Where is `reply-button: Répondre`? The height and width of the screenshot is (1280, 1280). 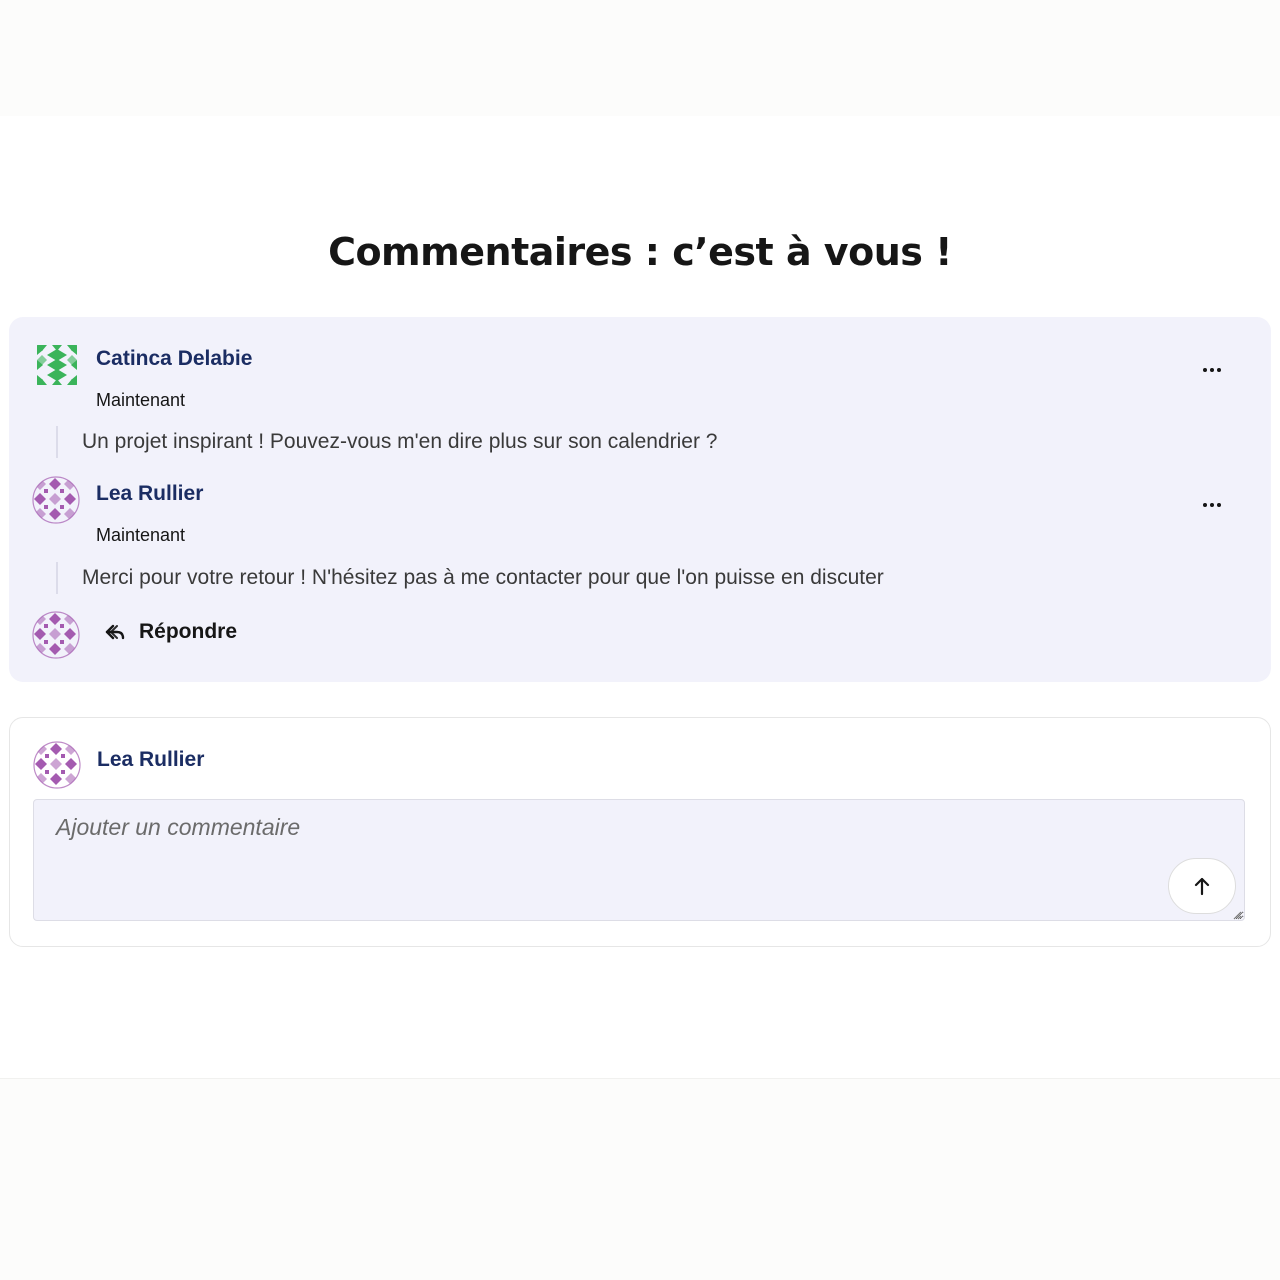
reply-button: Répondre is located at coordinates (171, 632).